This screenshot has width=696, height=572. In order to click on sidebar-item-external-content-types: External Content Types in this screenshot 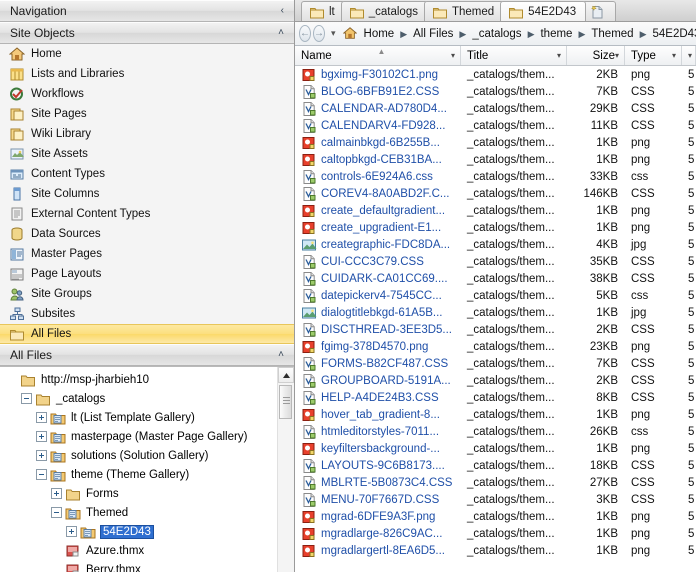, I will do `click(147, 214)`.